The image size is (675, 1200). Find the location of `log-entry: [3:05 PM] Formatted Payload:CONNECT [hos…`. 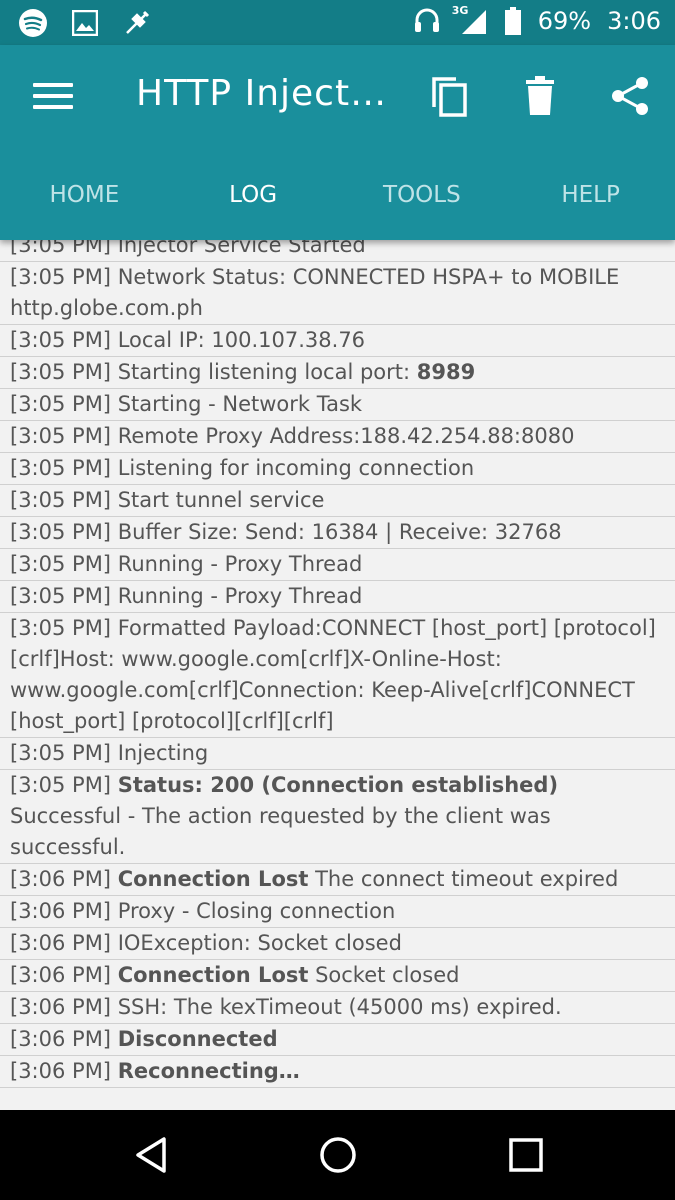

log-entry: [3:05 PM] Formatted Payload:CONNECT [hos… is located at coordinates (337, 675).